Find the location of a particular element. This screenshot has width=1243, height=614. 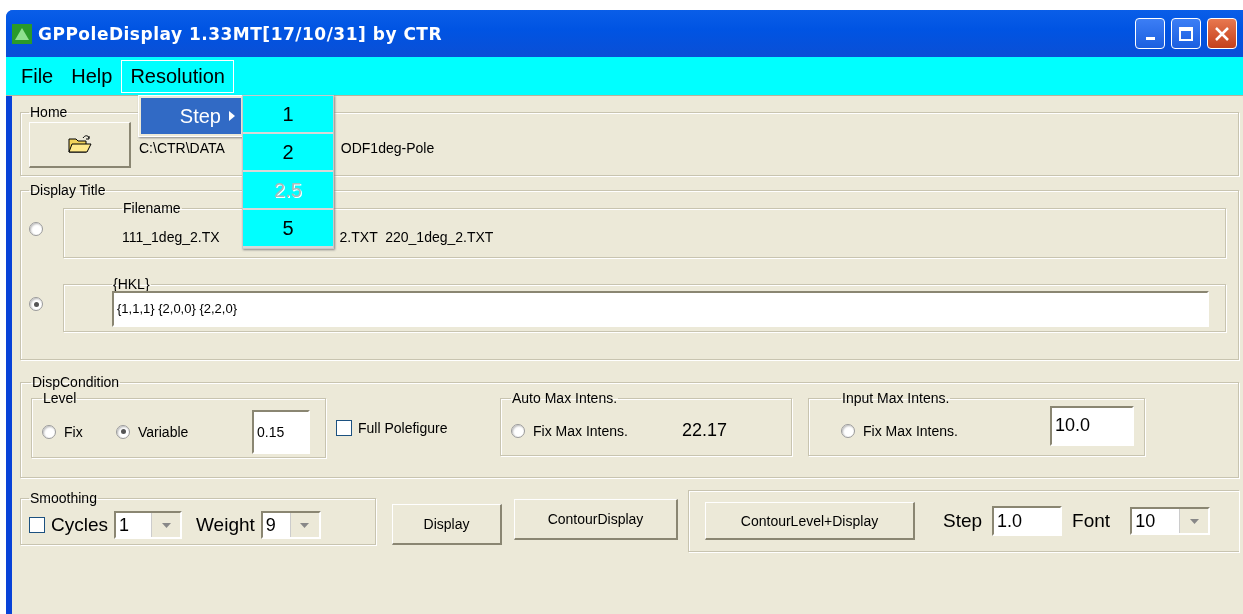

contour-level-display-button: ContourLevel+Display is located at coordinates (810, 521).